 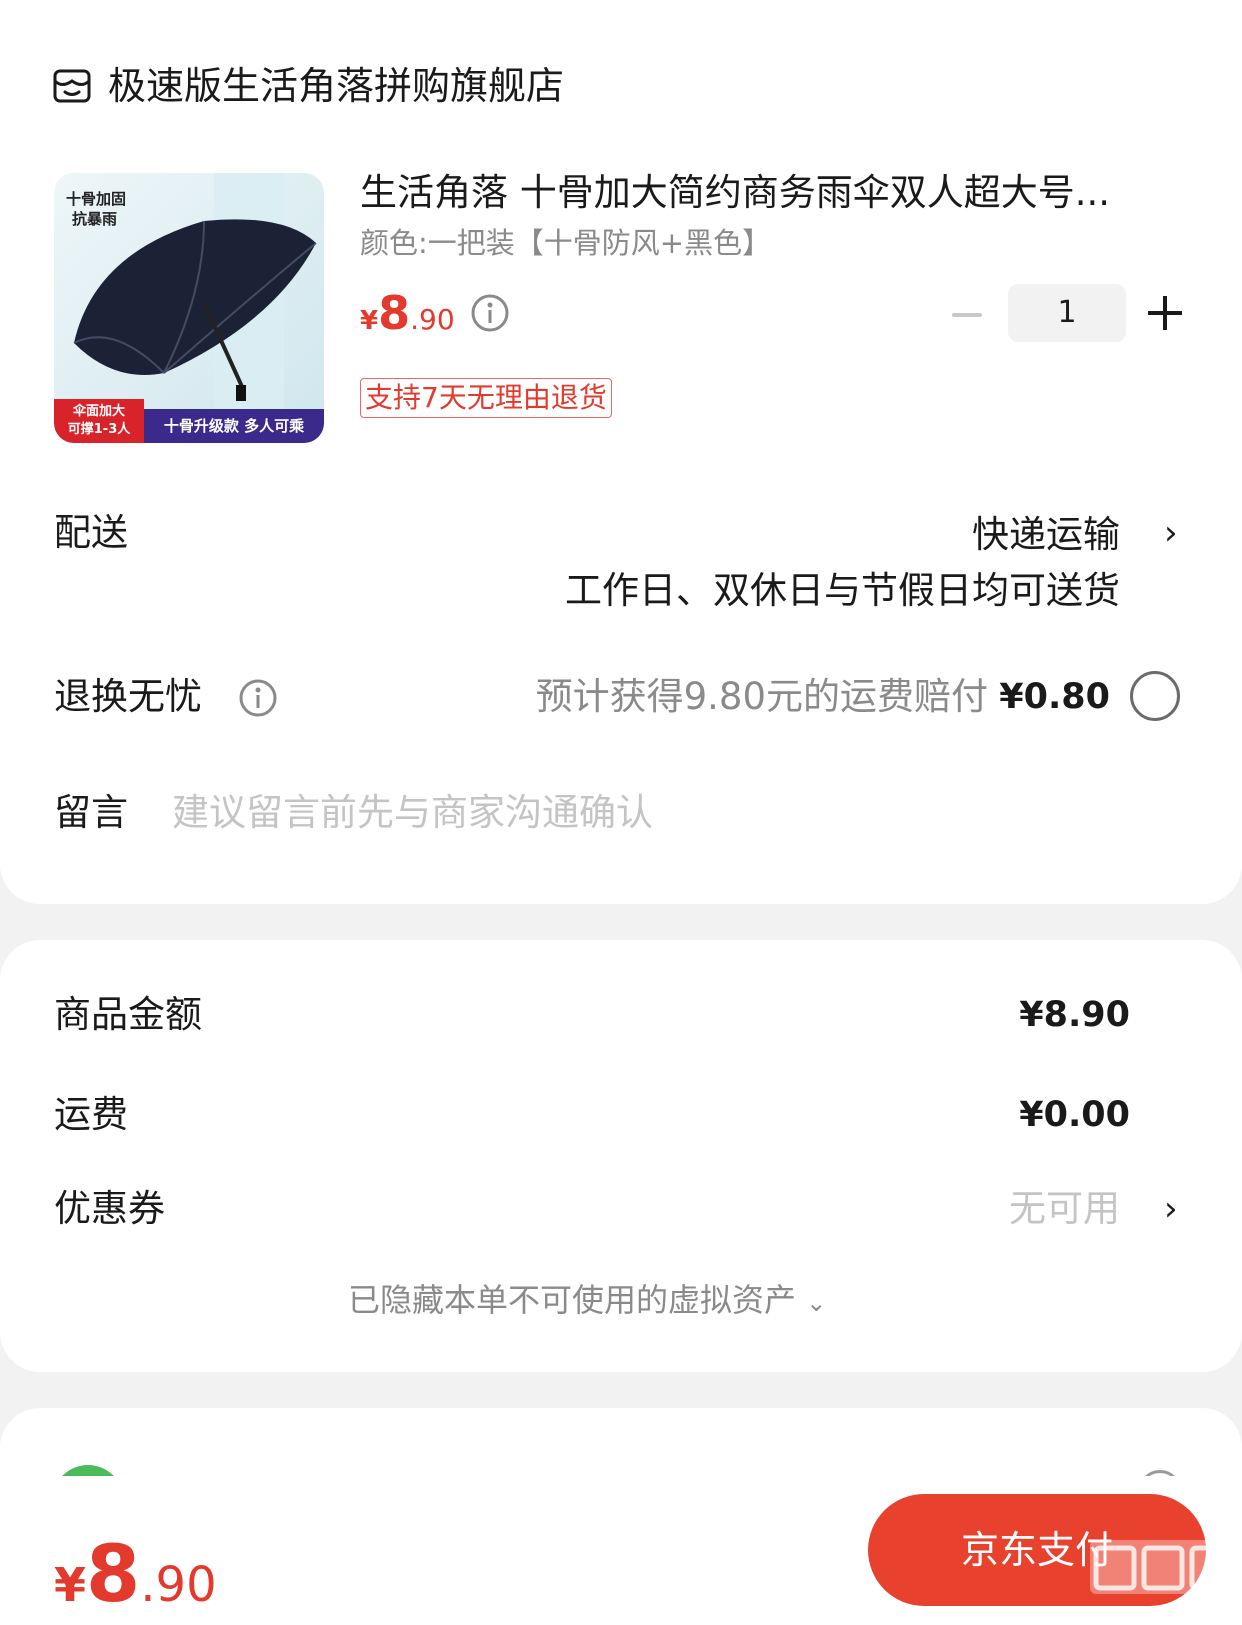 What do you see at coordinates (135, 1575) in the screenshot?
I see `total-price: ¥8.90` at bounding box center [135, 1575].